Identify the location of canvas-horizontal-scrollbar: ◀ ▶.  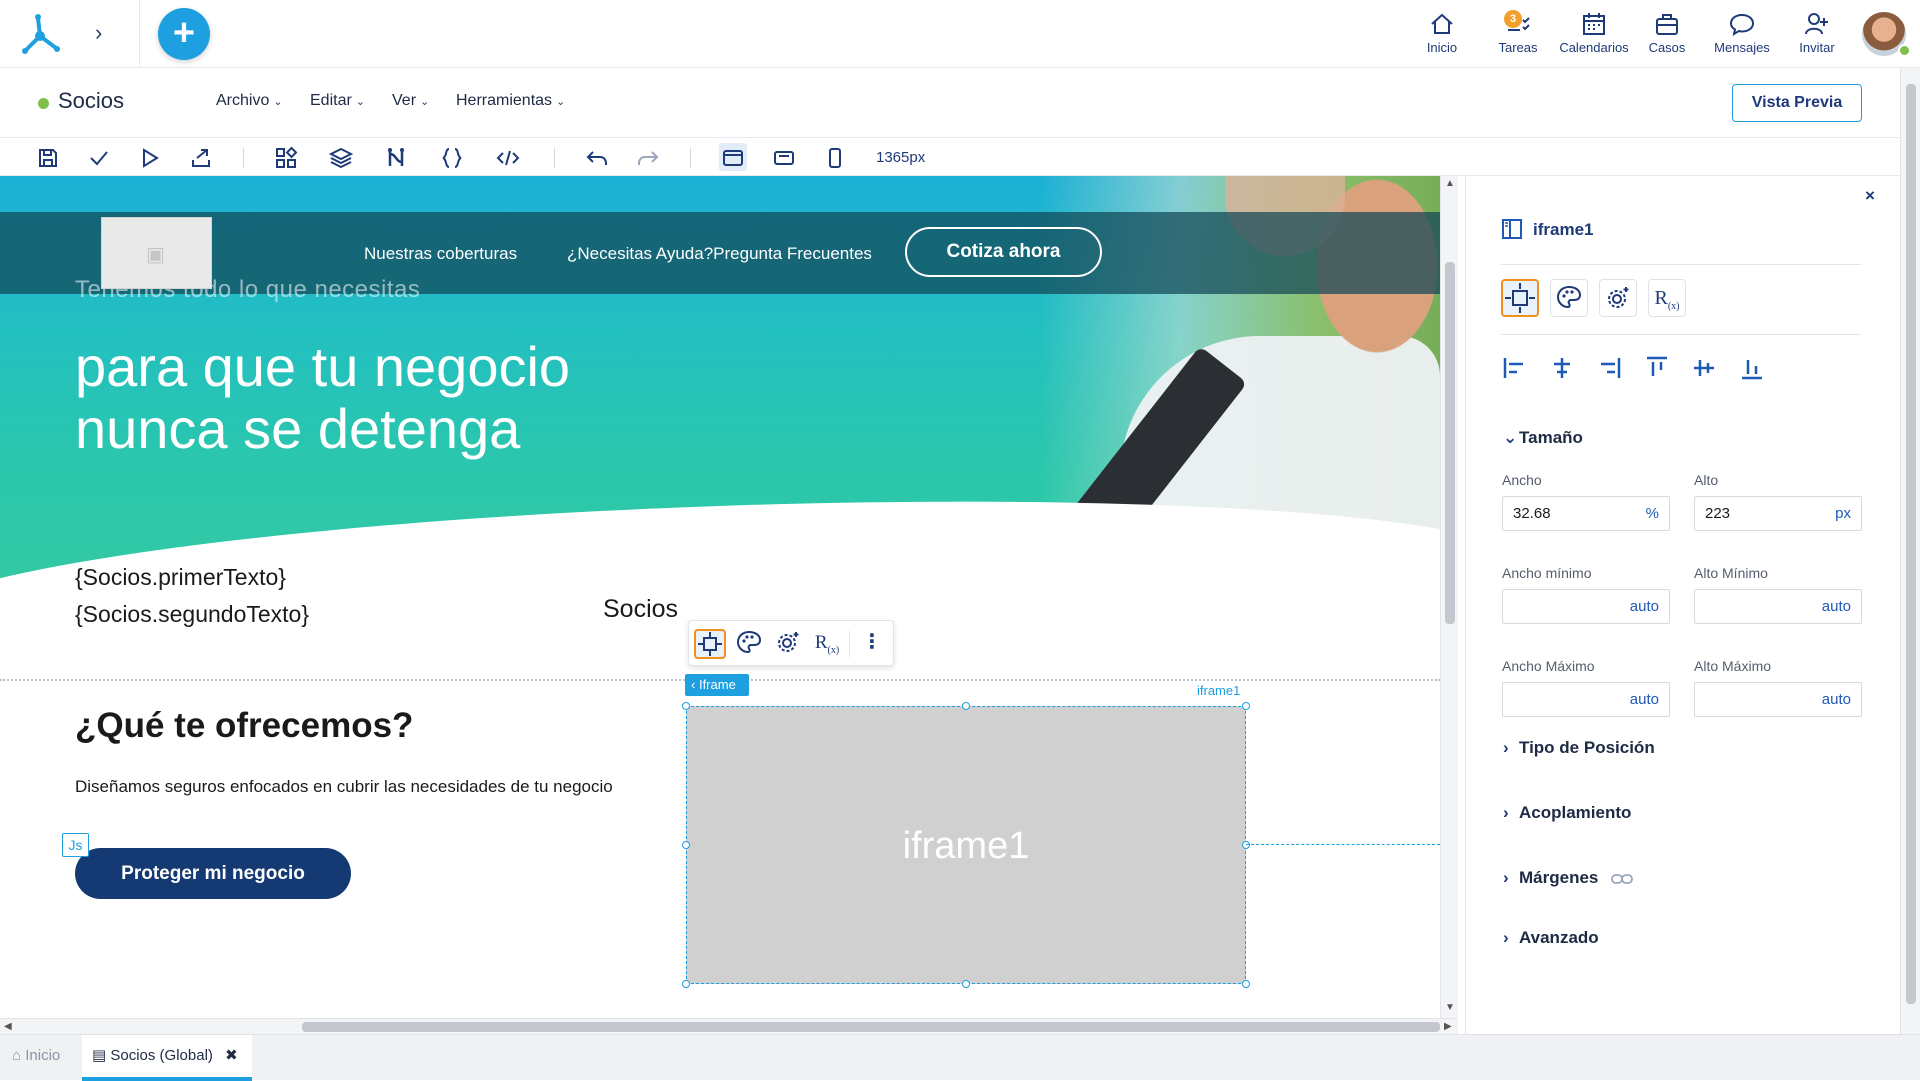
(729, 1026).